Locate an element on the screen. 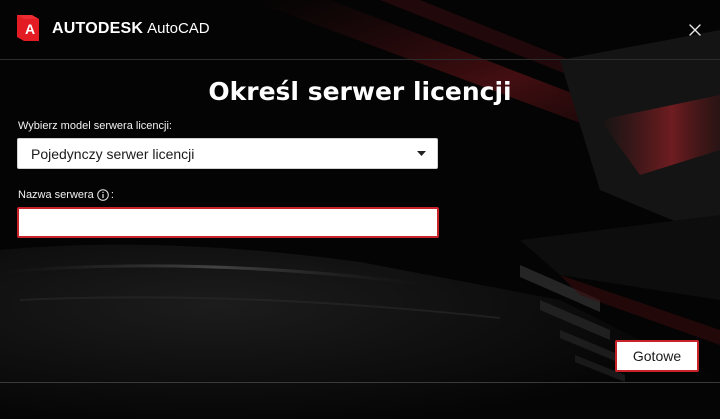 This screenshot has width=720, height=419. dropdown-arrow-icon is located at coordinates (421, 153).